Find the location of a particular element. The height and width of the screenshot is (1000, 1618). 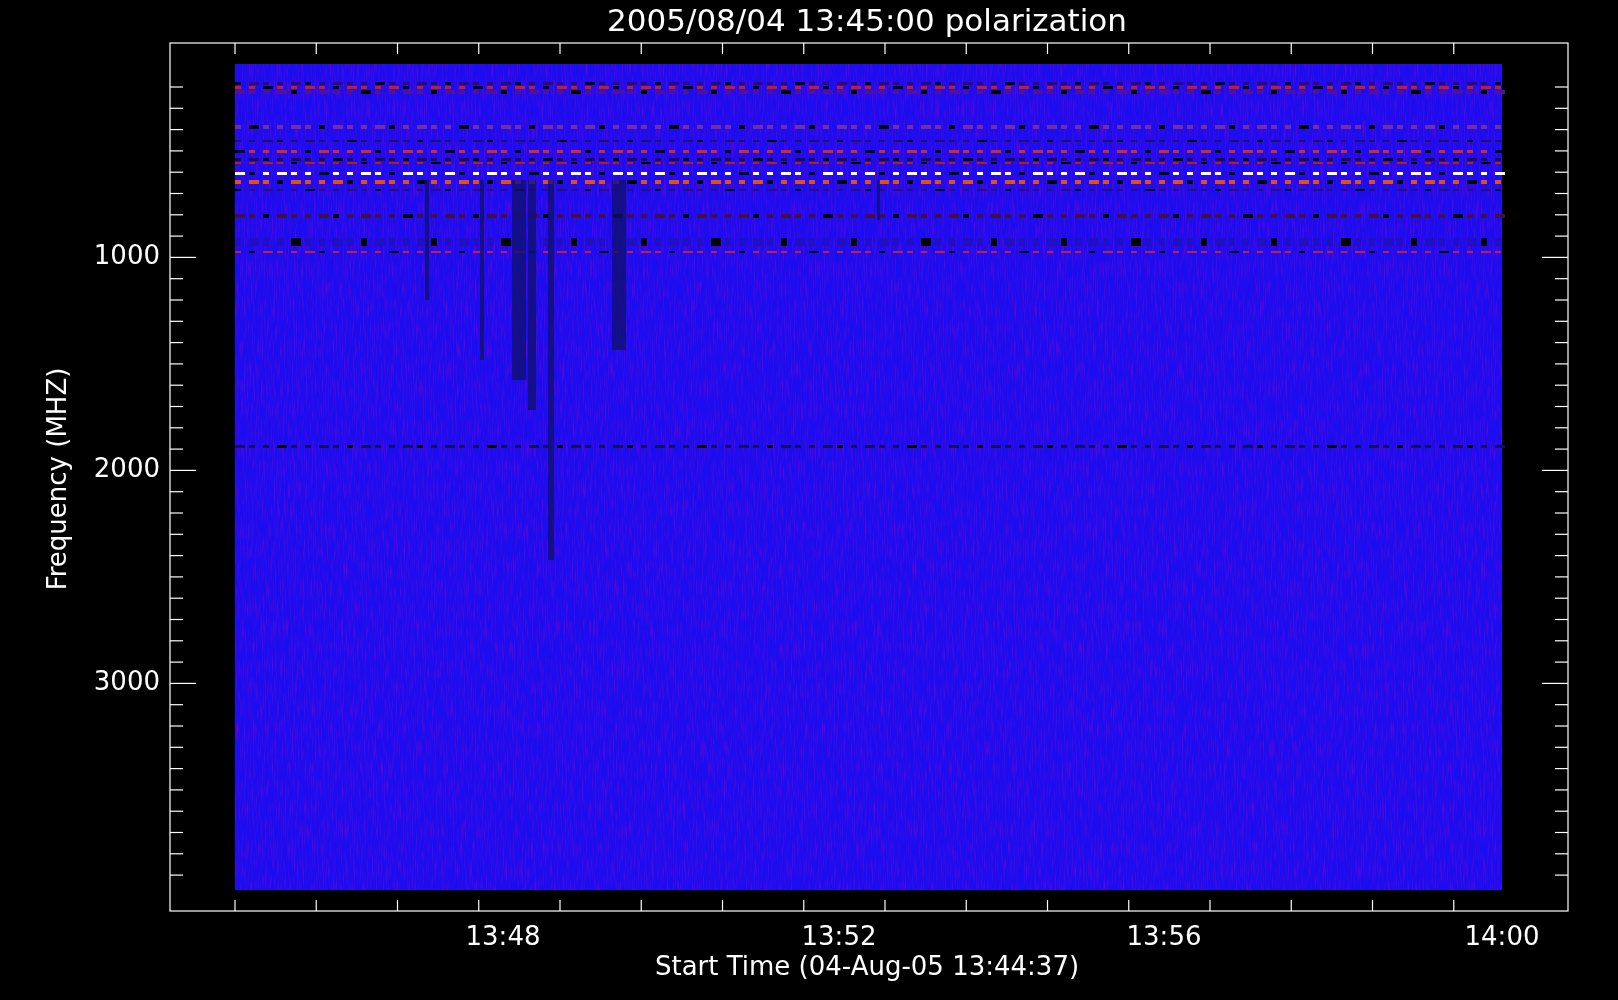

x-axis-label: Start Time (04-Aug-05 13:44:37) is located at coordinates (867, 966).